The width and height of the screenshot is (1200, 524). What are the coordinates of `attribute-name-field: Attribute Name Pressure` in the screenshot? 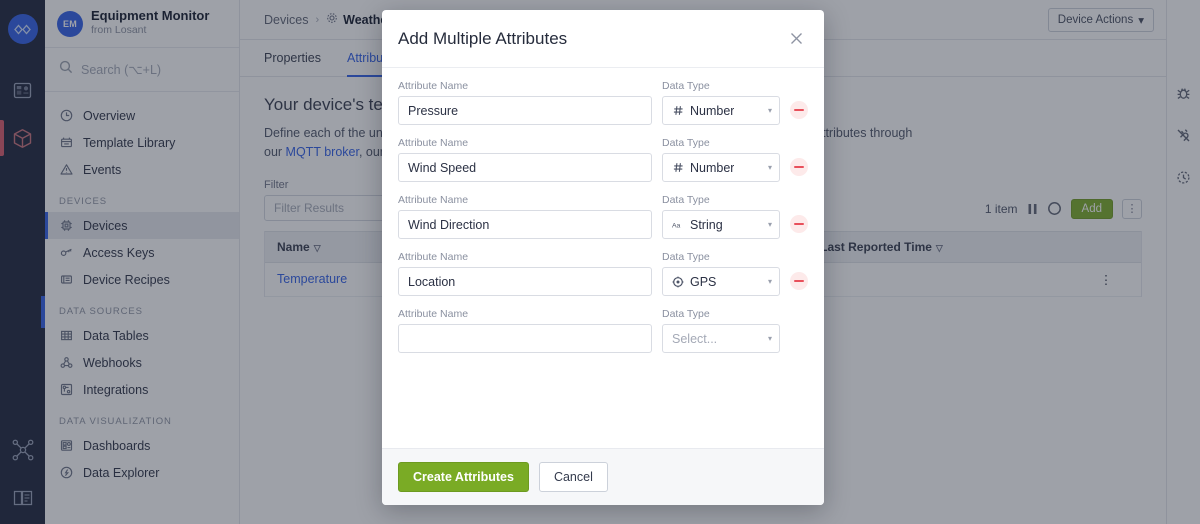 It's located at (525, 102).